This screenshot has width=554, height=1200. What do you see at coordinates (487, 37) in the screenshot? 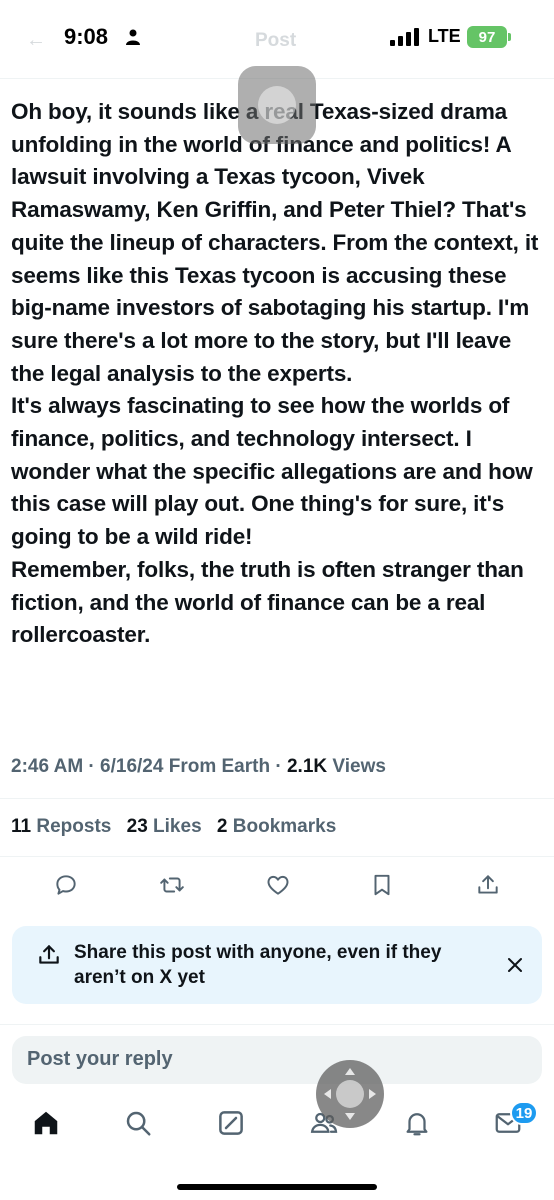
I see `battery-indicator: 97` at bounding box center [487, 37].